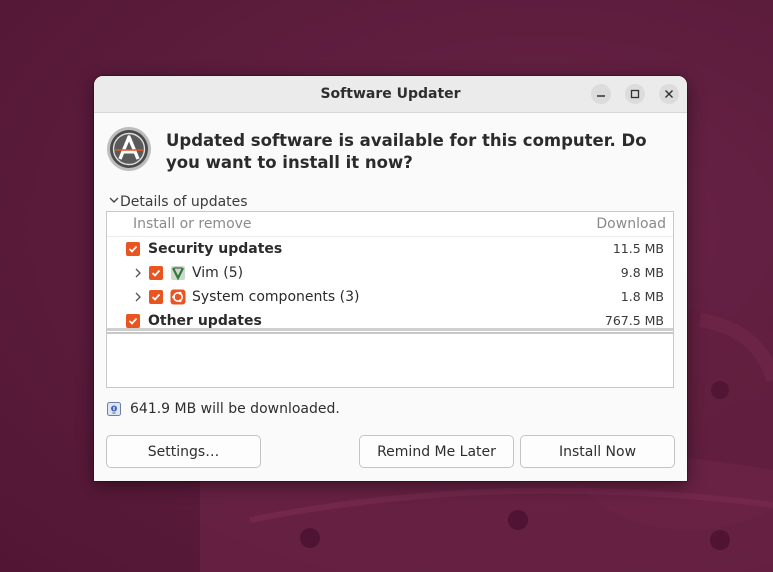  Describe the element at coordinates (597, 451) in the screenshot. I see `install-now-button: Install Now` at that location.